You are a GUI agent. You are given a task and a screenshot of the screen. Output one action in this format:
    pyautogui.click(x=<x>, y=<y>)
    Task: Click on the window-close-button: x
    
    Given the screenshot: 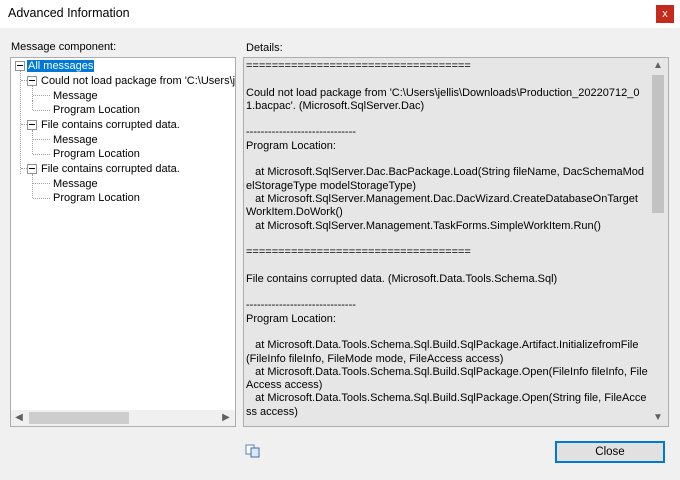 What is the action you would take?
    pyautogui.click(x=665, y=14)
    